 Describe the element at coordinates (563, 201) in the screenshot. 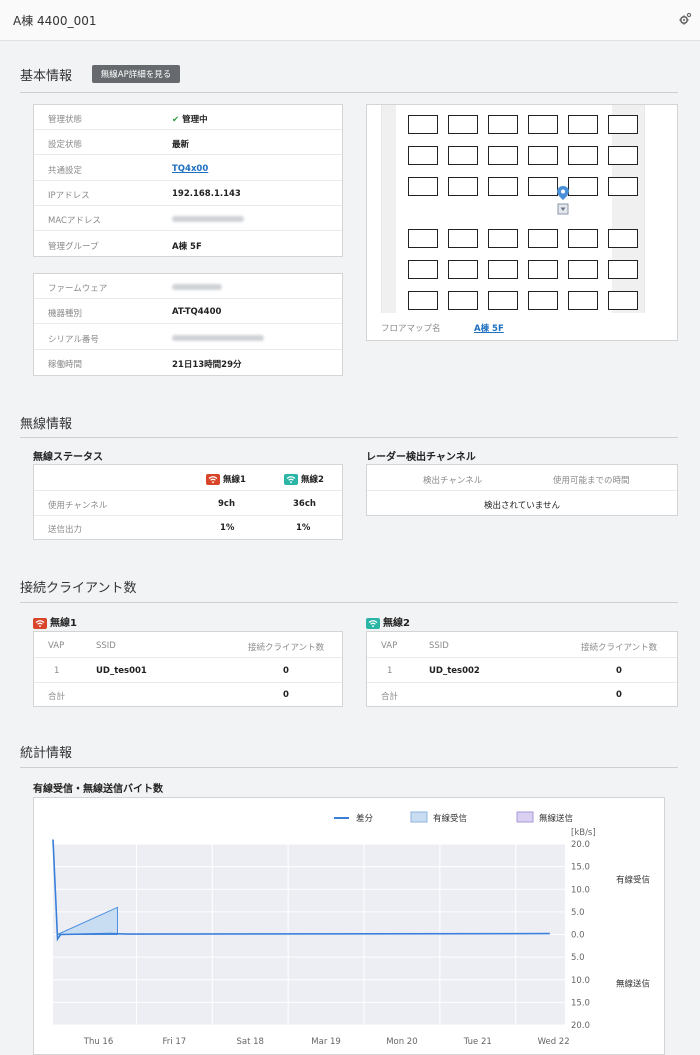

I see `ap-location-pin-icon` at that location.